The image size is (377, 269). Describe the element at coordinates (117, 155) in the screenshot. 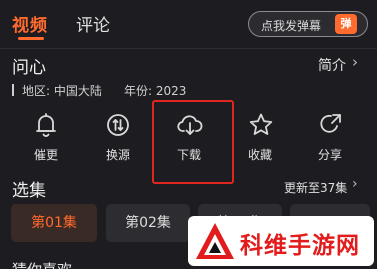

I see `switch-source-label: 换源` at that location.